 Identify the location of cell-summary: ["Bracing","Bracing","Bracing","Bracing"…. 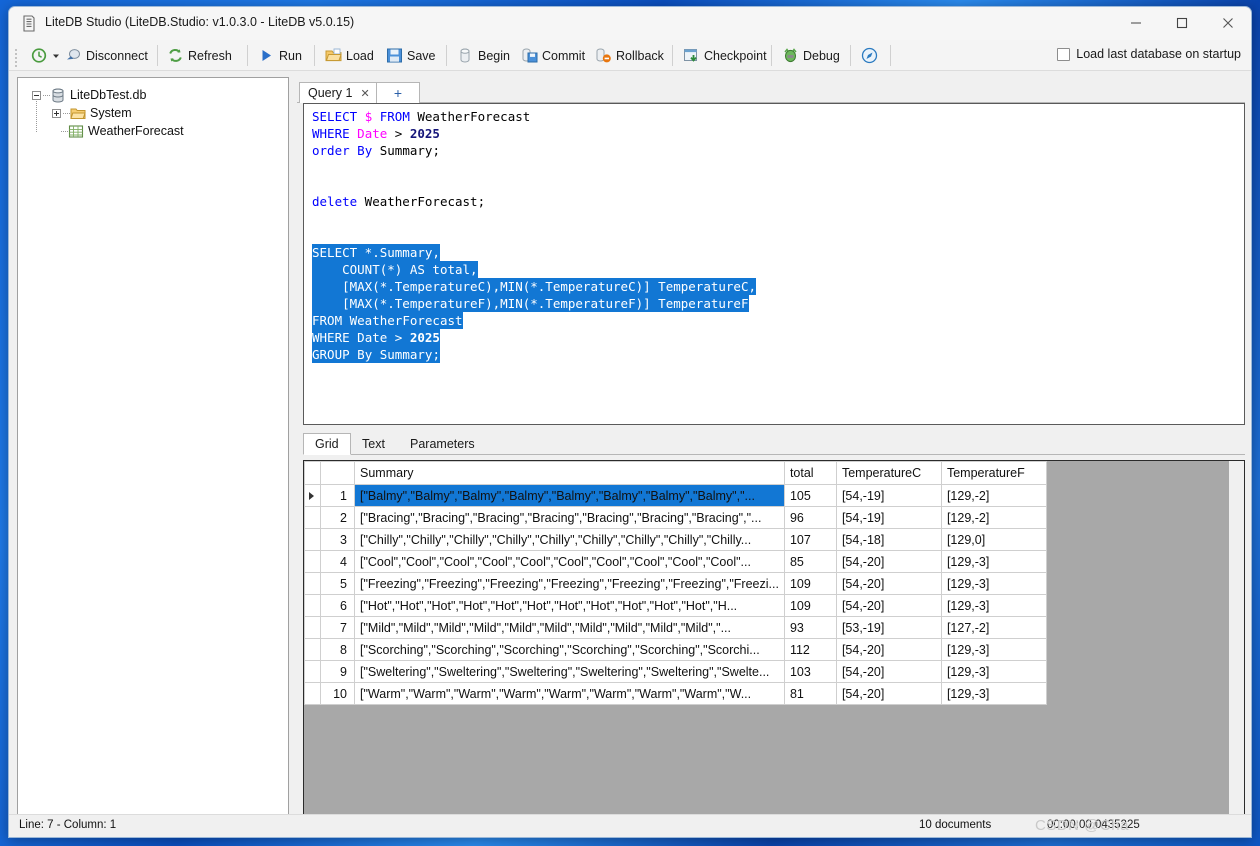
(569, 517).